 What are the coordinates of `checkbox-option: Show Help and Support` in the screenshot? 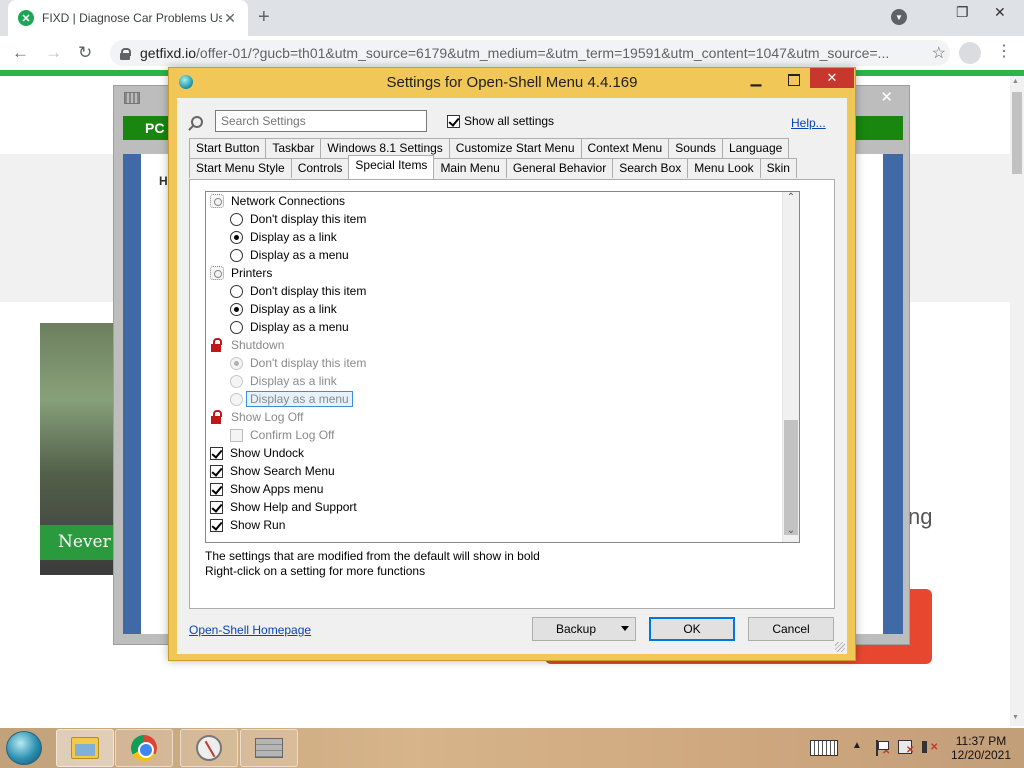 It's located at (283, 507).